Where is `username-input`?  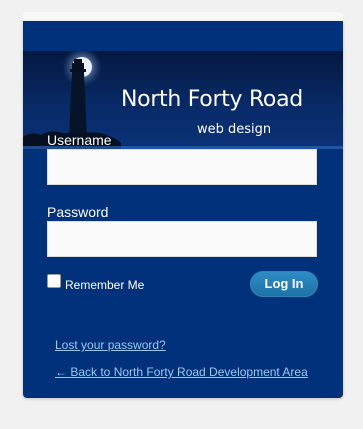 username-input is located at coordinates (182, 167).